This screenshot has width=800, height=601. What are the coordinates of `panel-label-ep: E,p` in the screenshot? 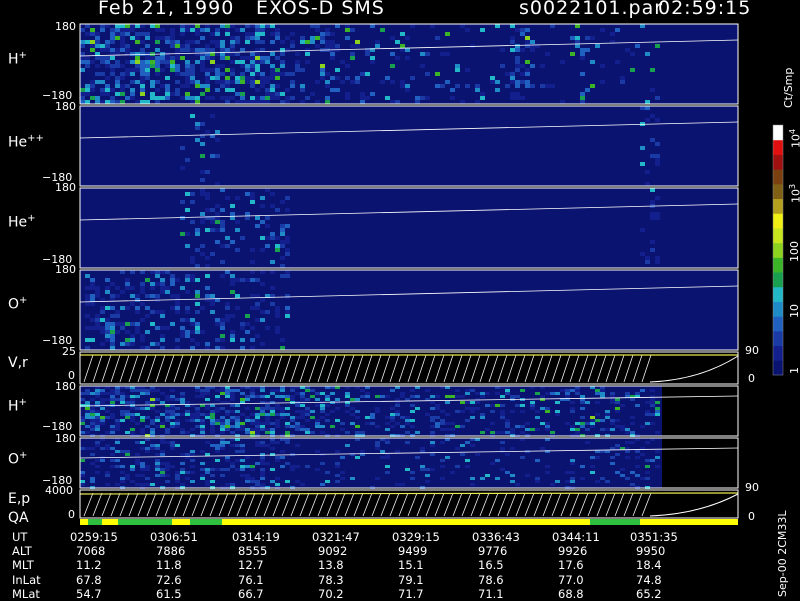 It's located at (19, 499).